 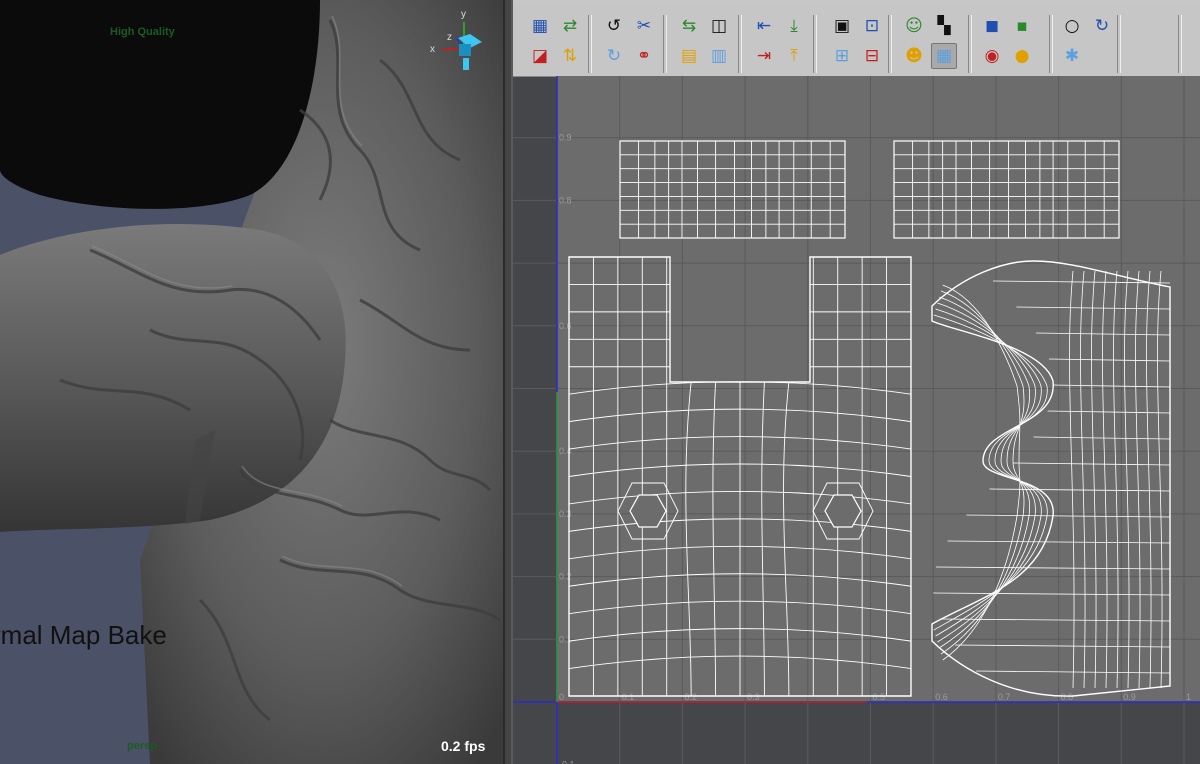 What do you see at coordinates (567, 762) in the screenshot?
I see `y-tick-label: -0.1` at bounding box center [567, 762].